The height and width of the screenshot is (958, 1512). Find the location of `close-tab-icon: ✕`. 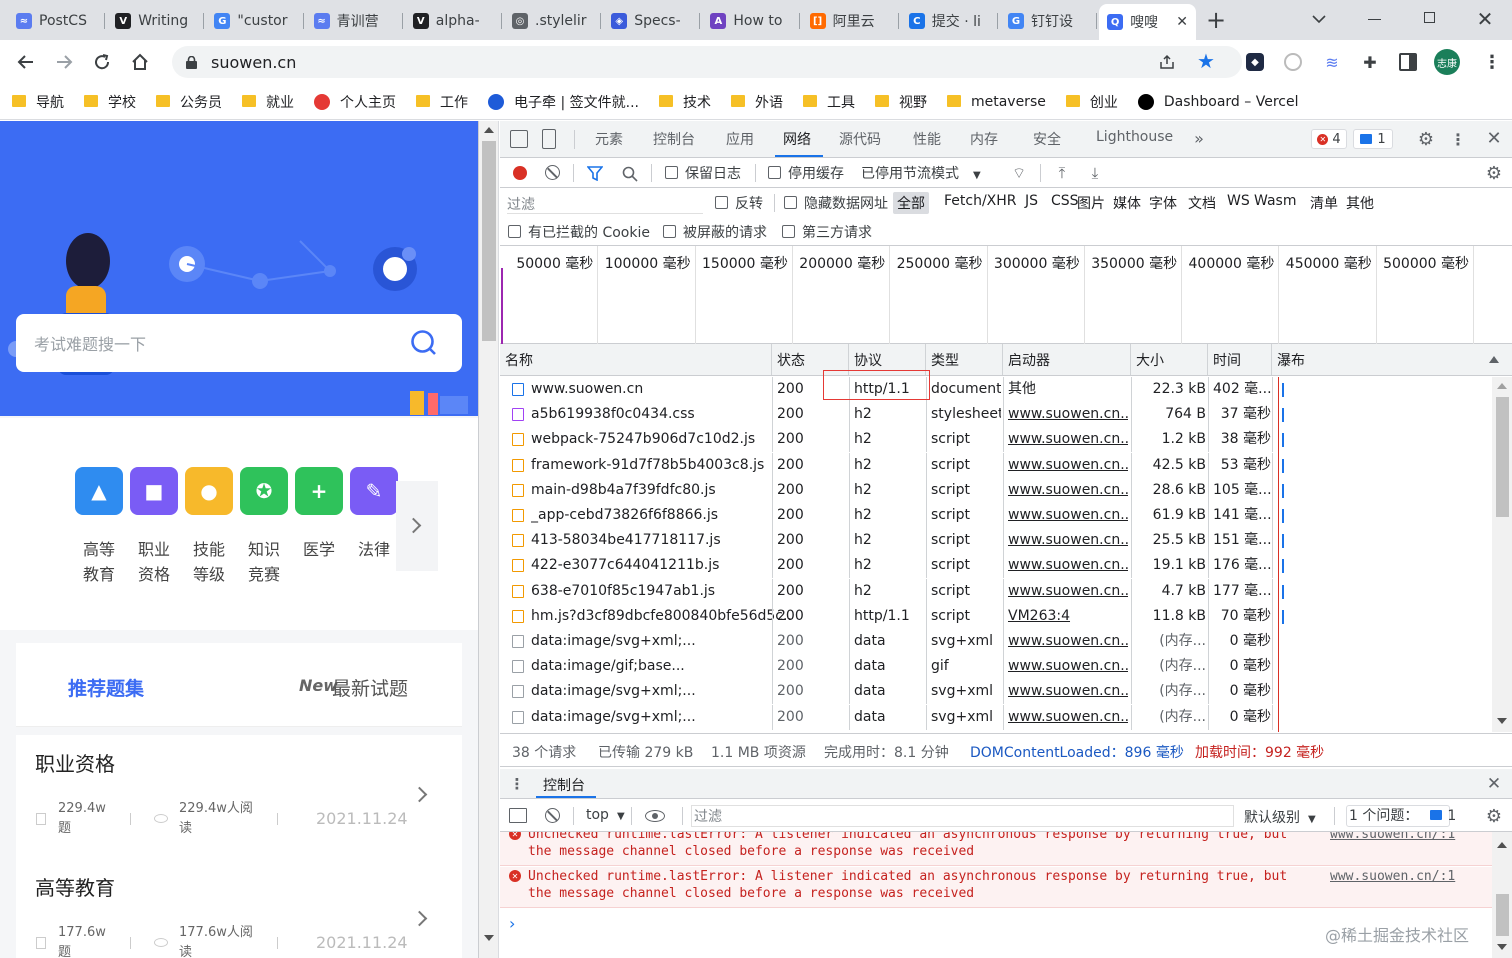

close-tab-icon: ✕ is located at coordinates (1182, 22).